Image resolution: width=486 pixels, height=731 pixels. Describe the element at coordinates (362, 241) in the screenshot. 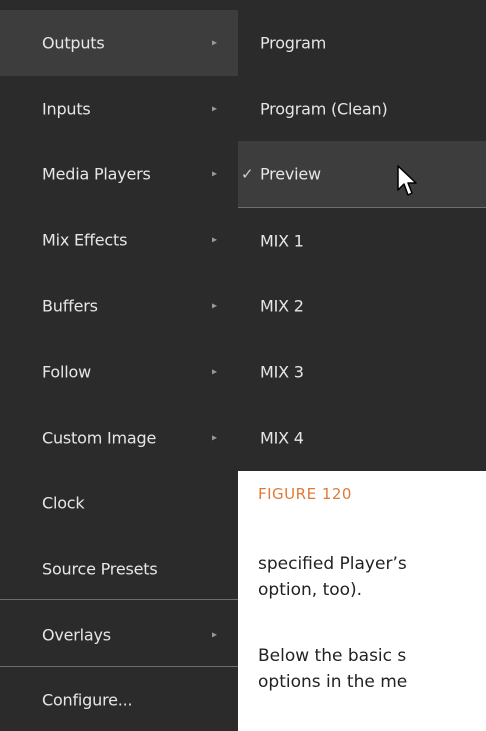

I see `submenu-item-mix-1: MIX 1` at that location.